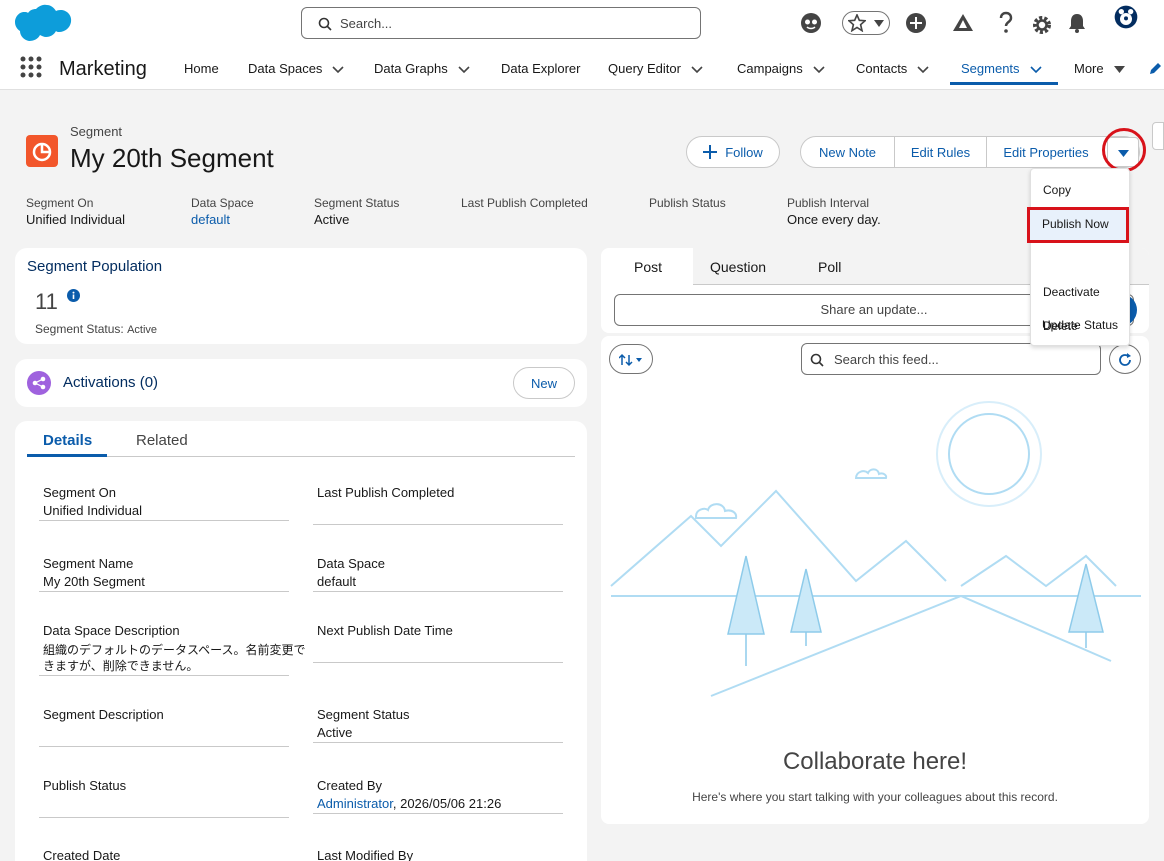 This screenshot has height=861, width=1164. What do you see at coordinates (733, 152) in the screenshot?
I see `follow-button: Follow` at bounding box center [733, 152].